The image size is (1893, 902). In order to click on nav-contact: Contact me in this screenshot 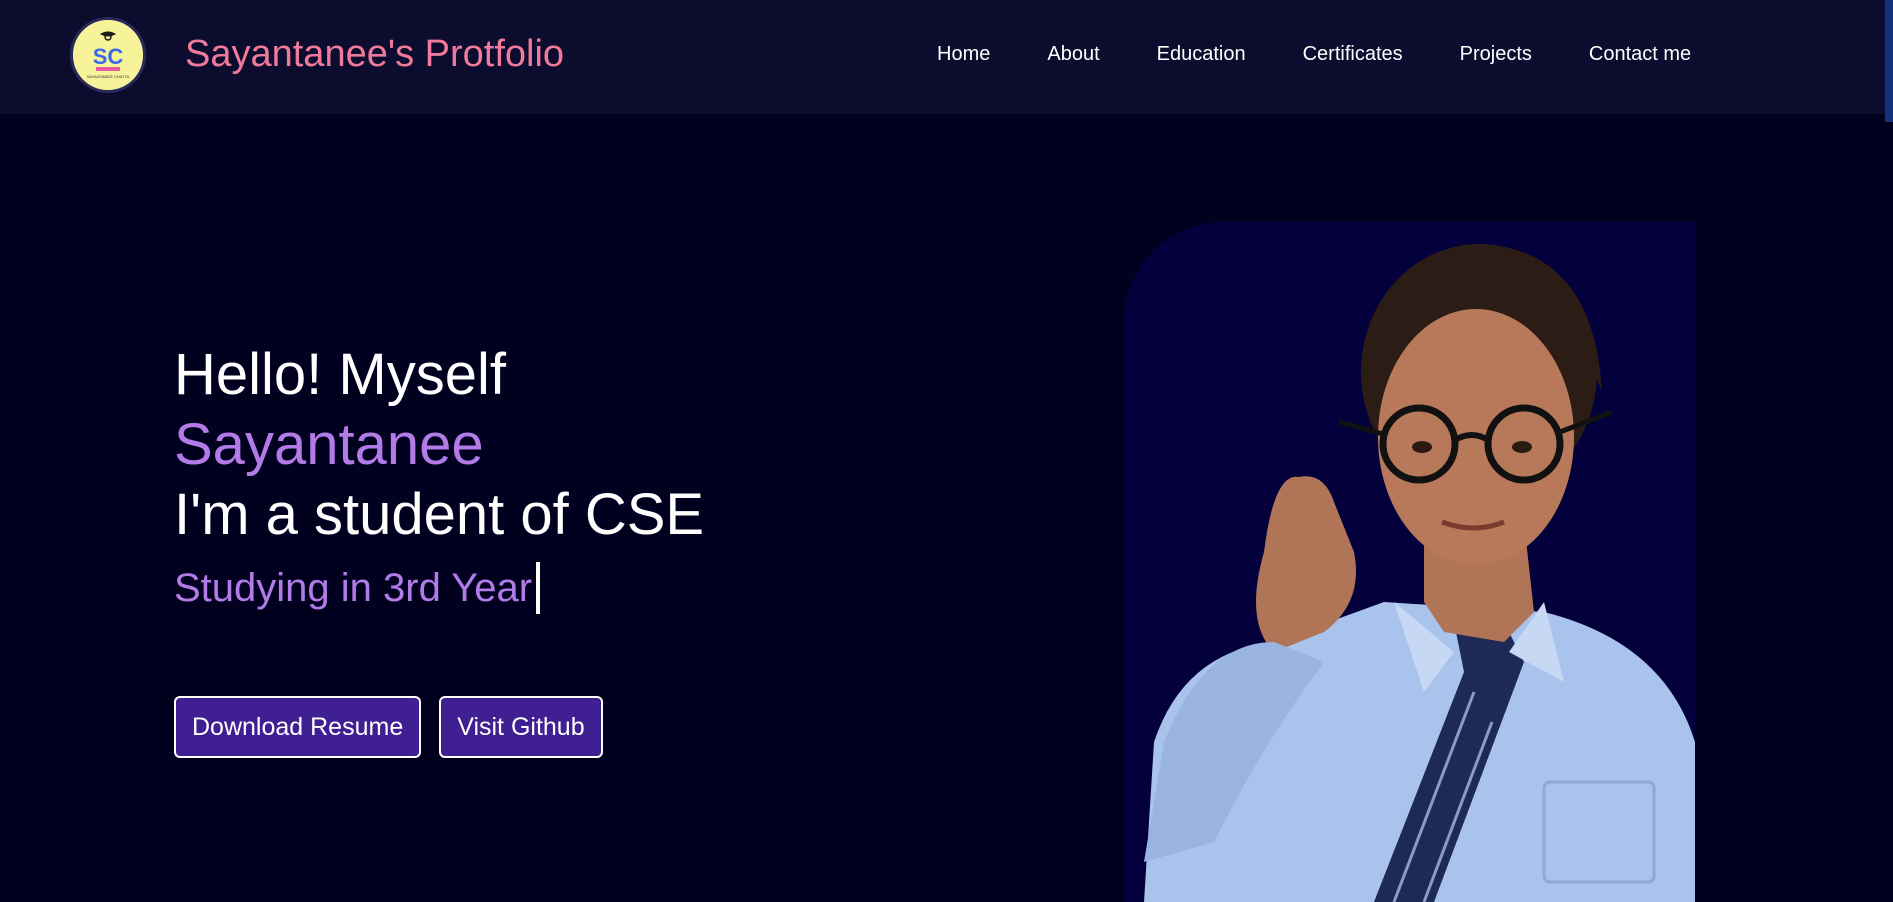, I will do `click(1640, 54)`.